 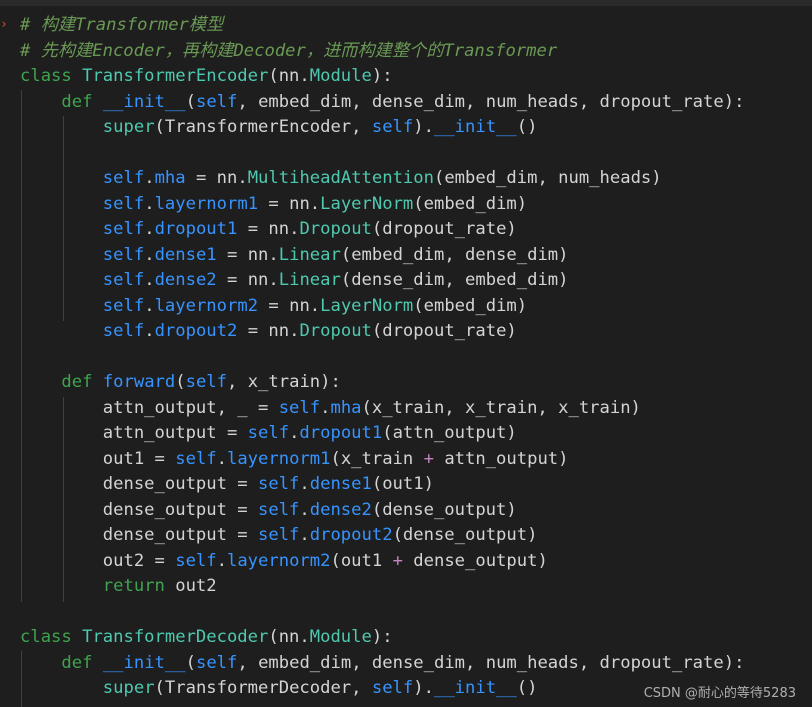 I want to click on code-token: out1 =, so click(x=98, y=458).